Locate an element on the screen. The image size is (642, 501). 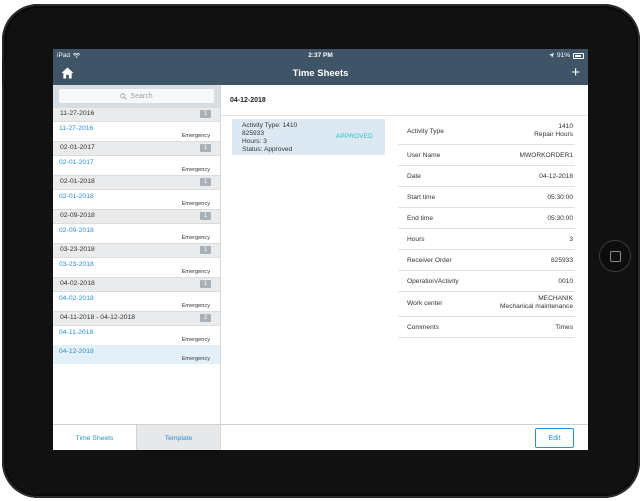
detail-date-header: 04-12-2018 is located at coordinates (248, 100).